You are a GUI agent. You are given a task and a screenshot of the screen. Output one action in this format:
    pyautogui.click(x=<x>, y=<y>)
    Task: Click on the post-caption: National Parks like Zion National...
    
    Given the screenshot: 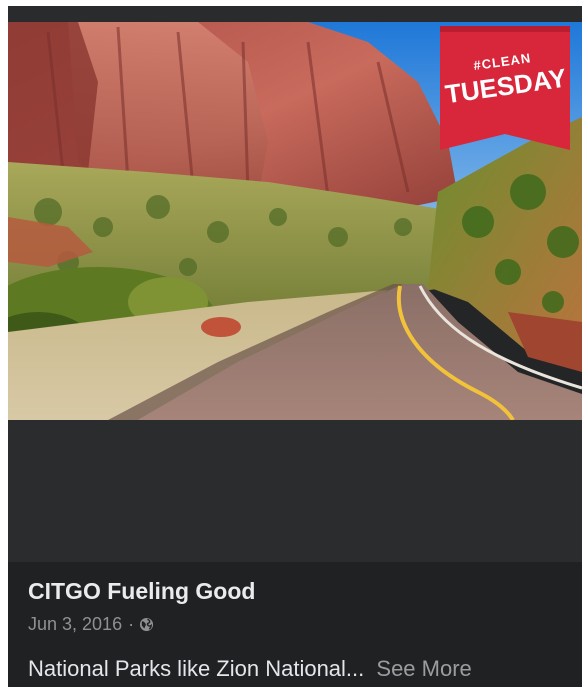 What is the action you would take?
    pyautogui.click(x=196, y=668)
    